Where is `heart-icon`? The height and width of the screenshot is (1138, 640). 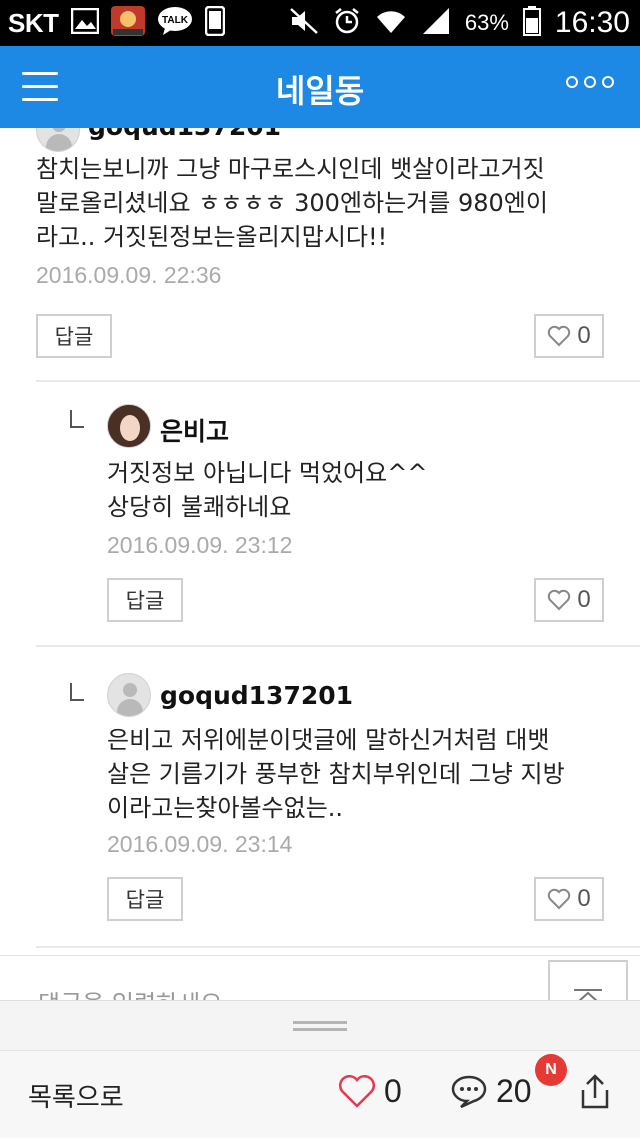 heart-icon is located at coordinates (357, 1091).